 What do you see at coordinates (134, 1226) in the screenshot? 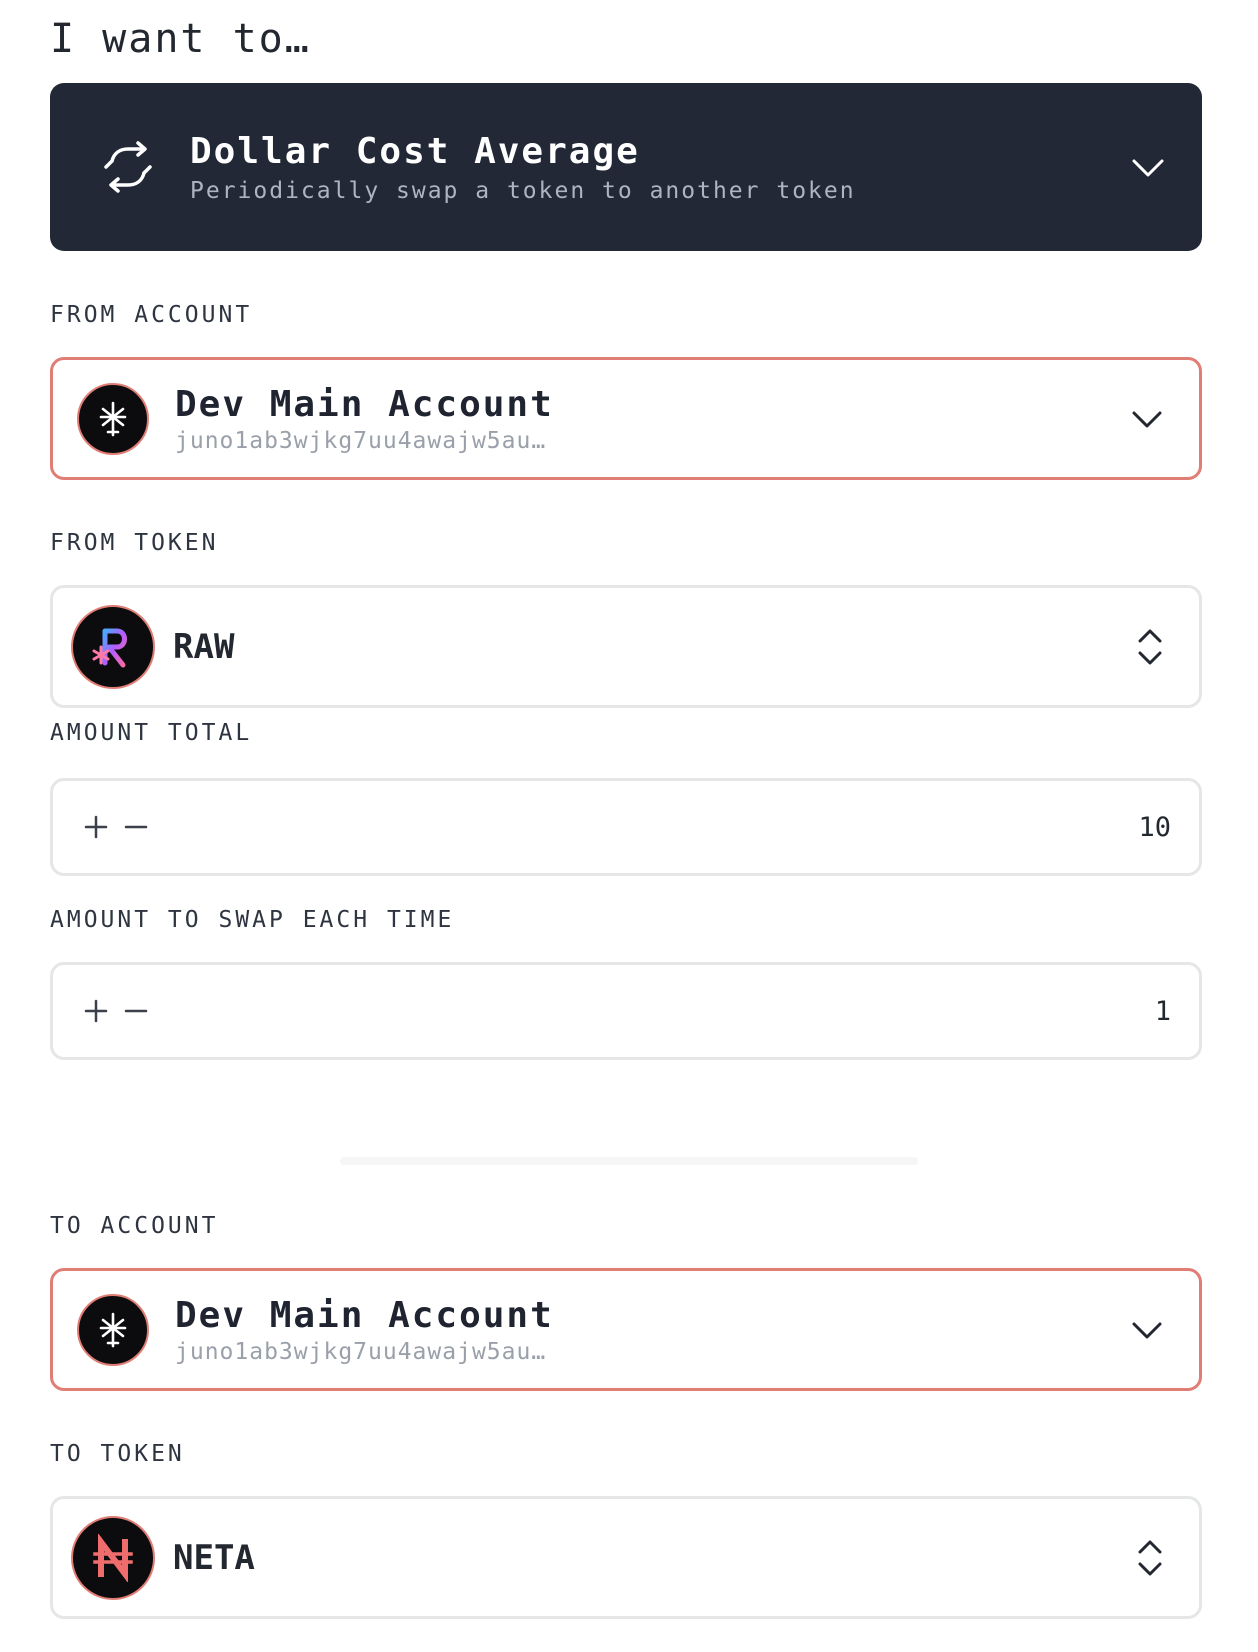
I see `to-account-label: TO ACCOUNT` at bounding box center [134, 1226].